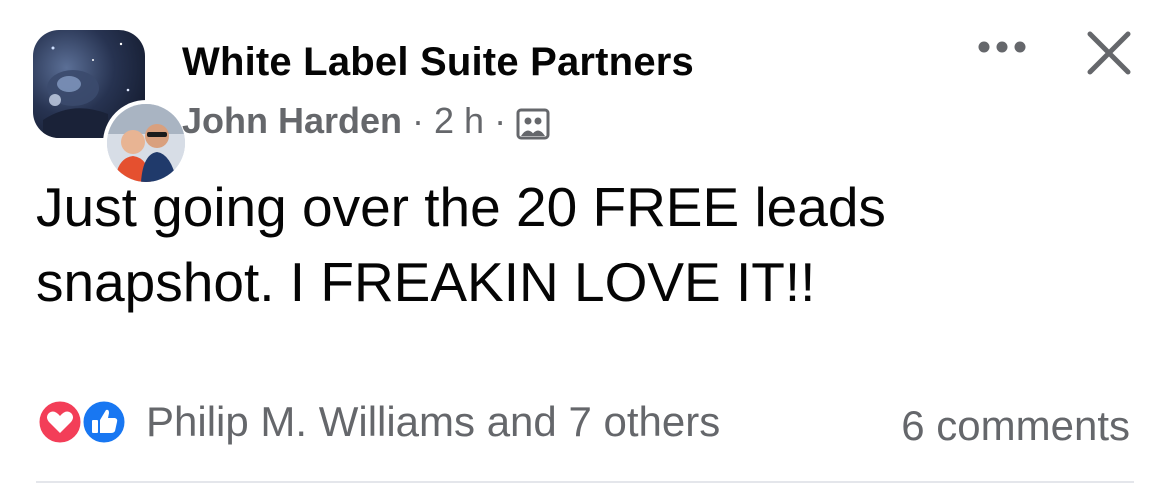 This screenshot has width=1170, height=486. Describe the element at coordinates (104, 422) in the screenshot. I see `like-reaction-icon` at that location.